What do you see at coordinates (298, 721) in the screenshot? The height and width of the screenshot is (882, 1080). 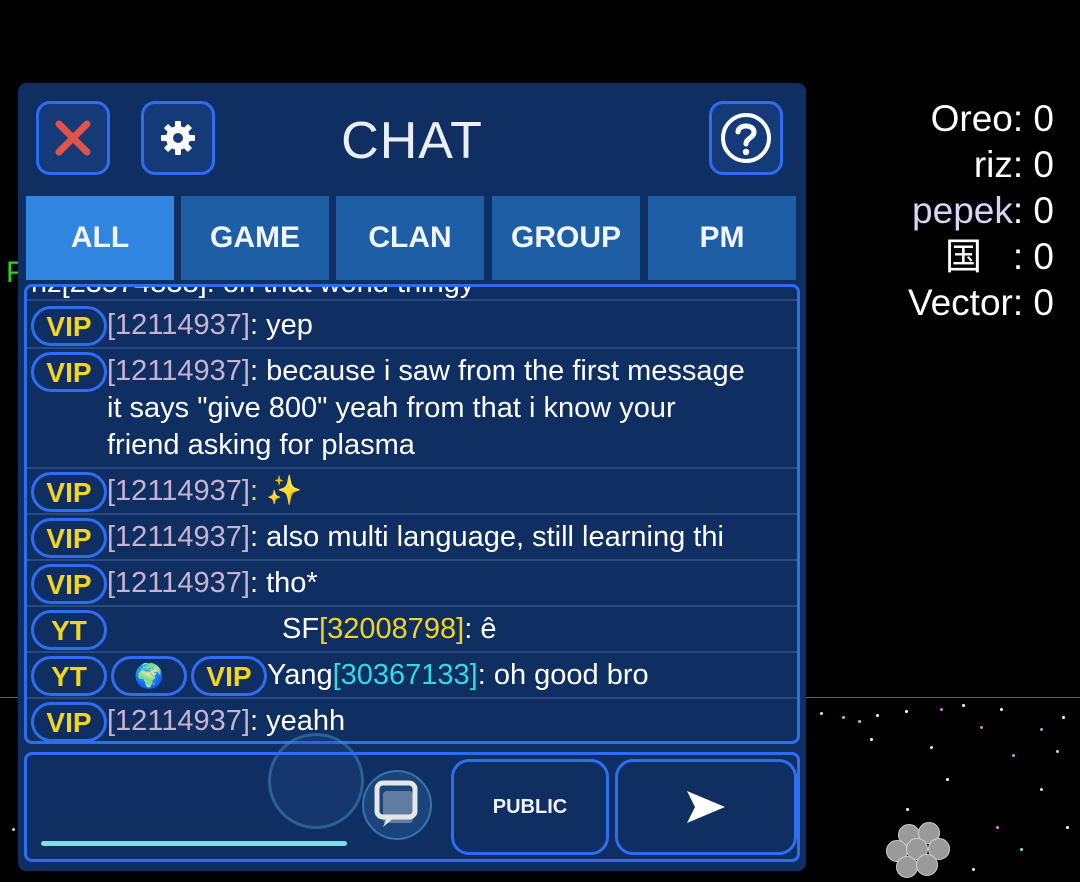 I see `message-body: : yeahh` at bounding box center [298, 721].